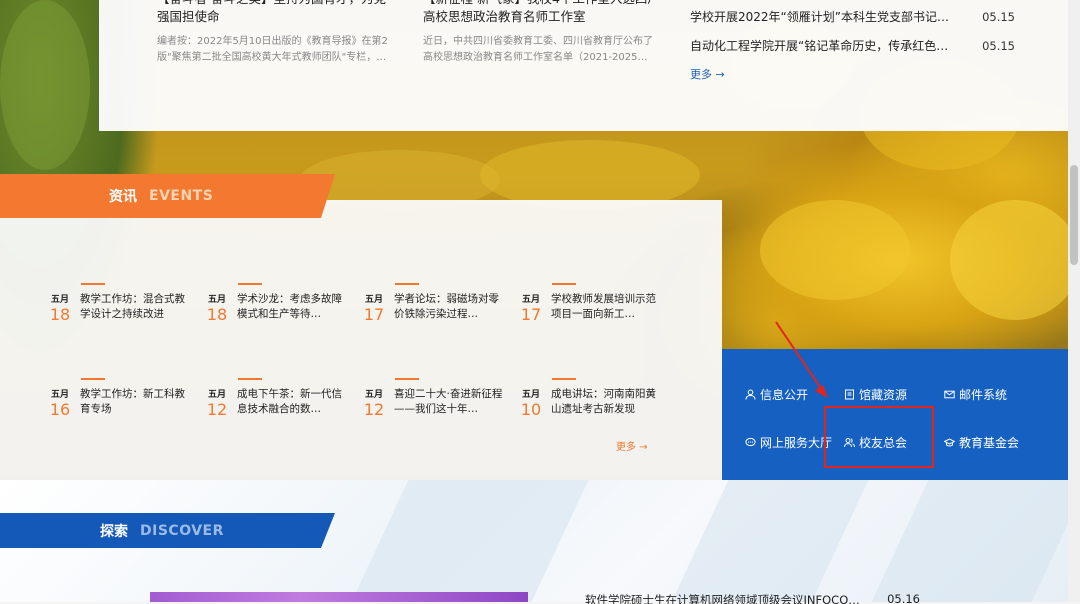 This screenshot has height=604, width=1080. I want to click on quick-link-library: 馆藏资源, so click(875, 394).